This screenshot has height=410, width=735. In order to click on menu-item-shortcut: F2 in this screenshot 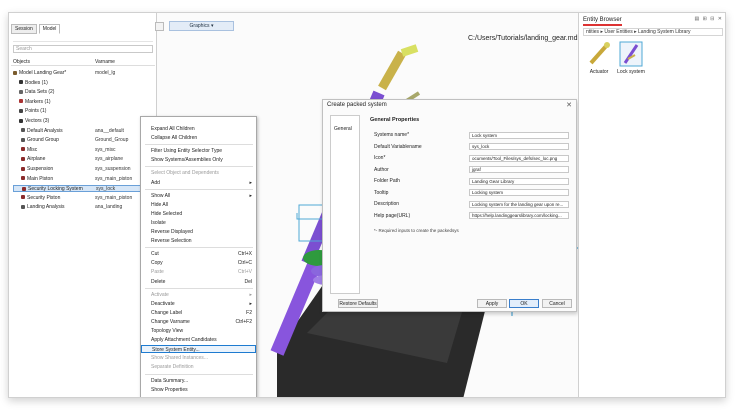, I will do `click(249, 312)`.